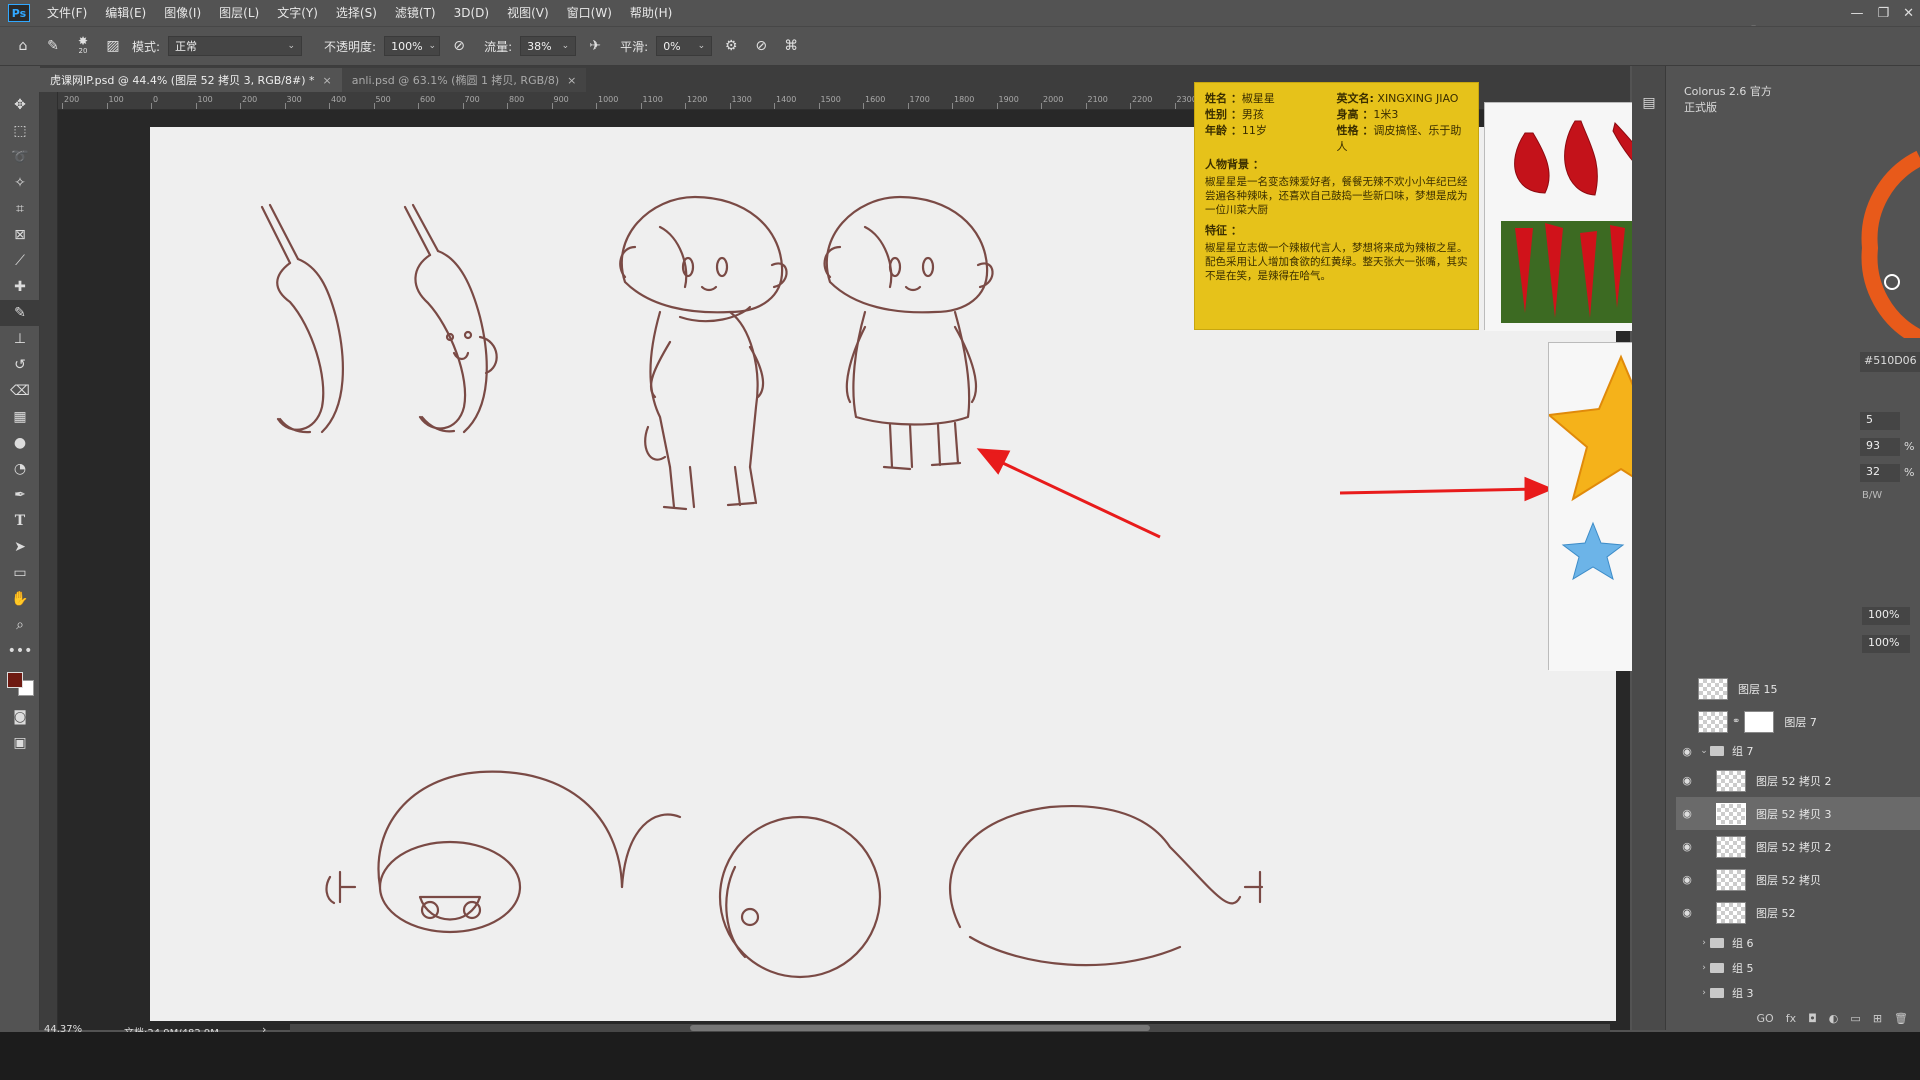 The image size is (1920, 1080). I want to click on brightness-value: 32, so click(1880, 473).